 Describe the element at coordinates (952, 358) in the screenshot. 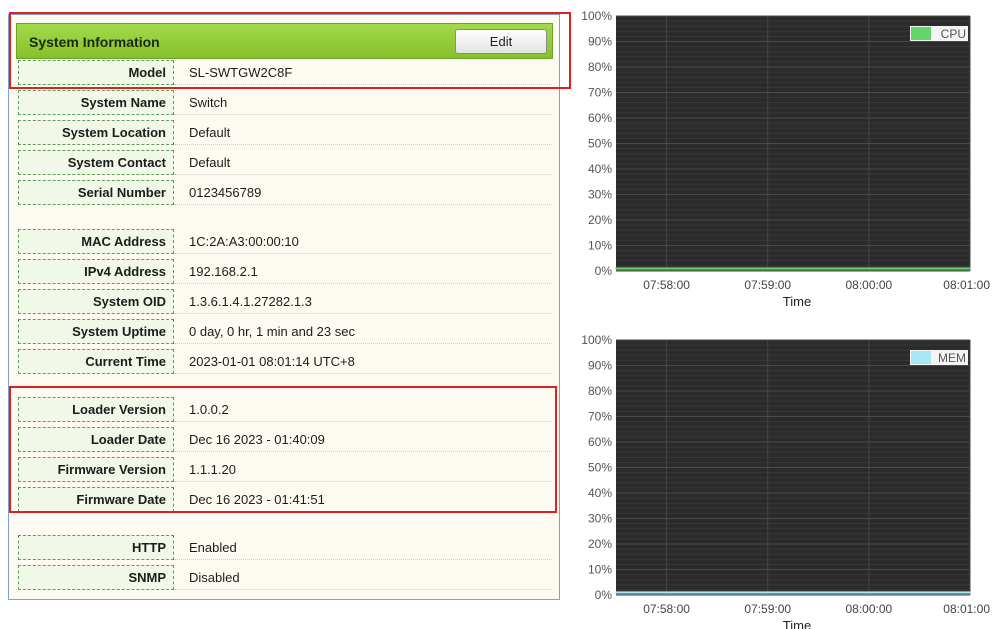

I see `legend-label: MEM` at that location.